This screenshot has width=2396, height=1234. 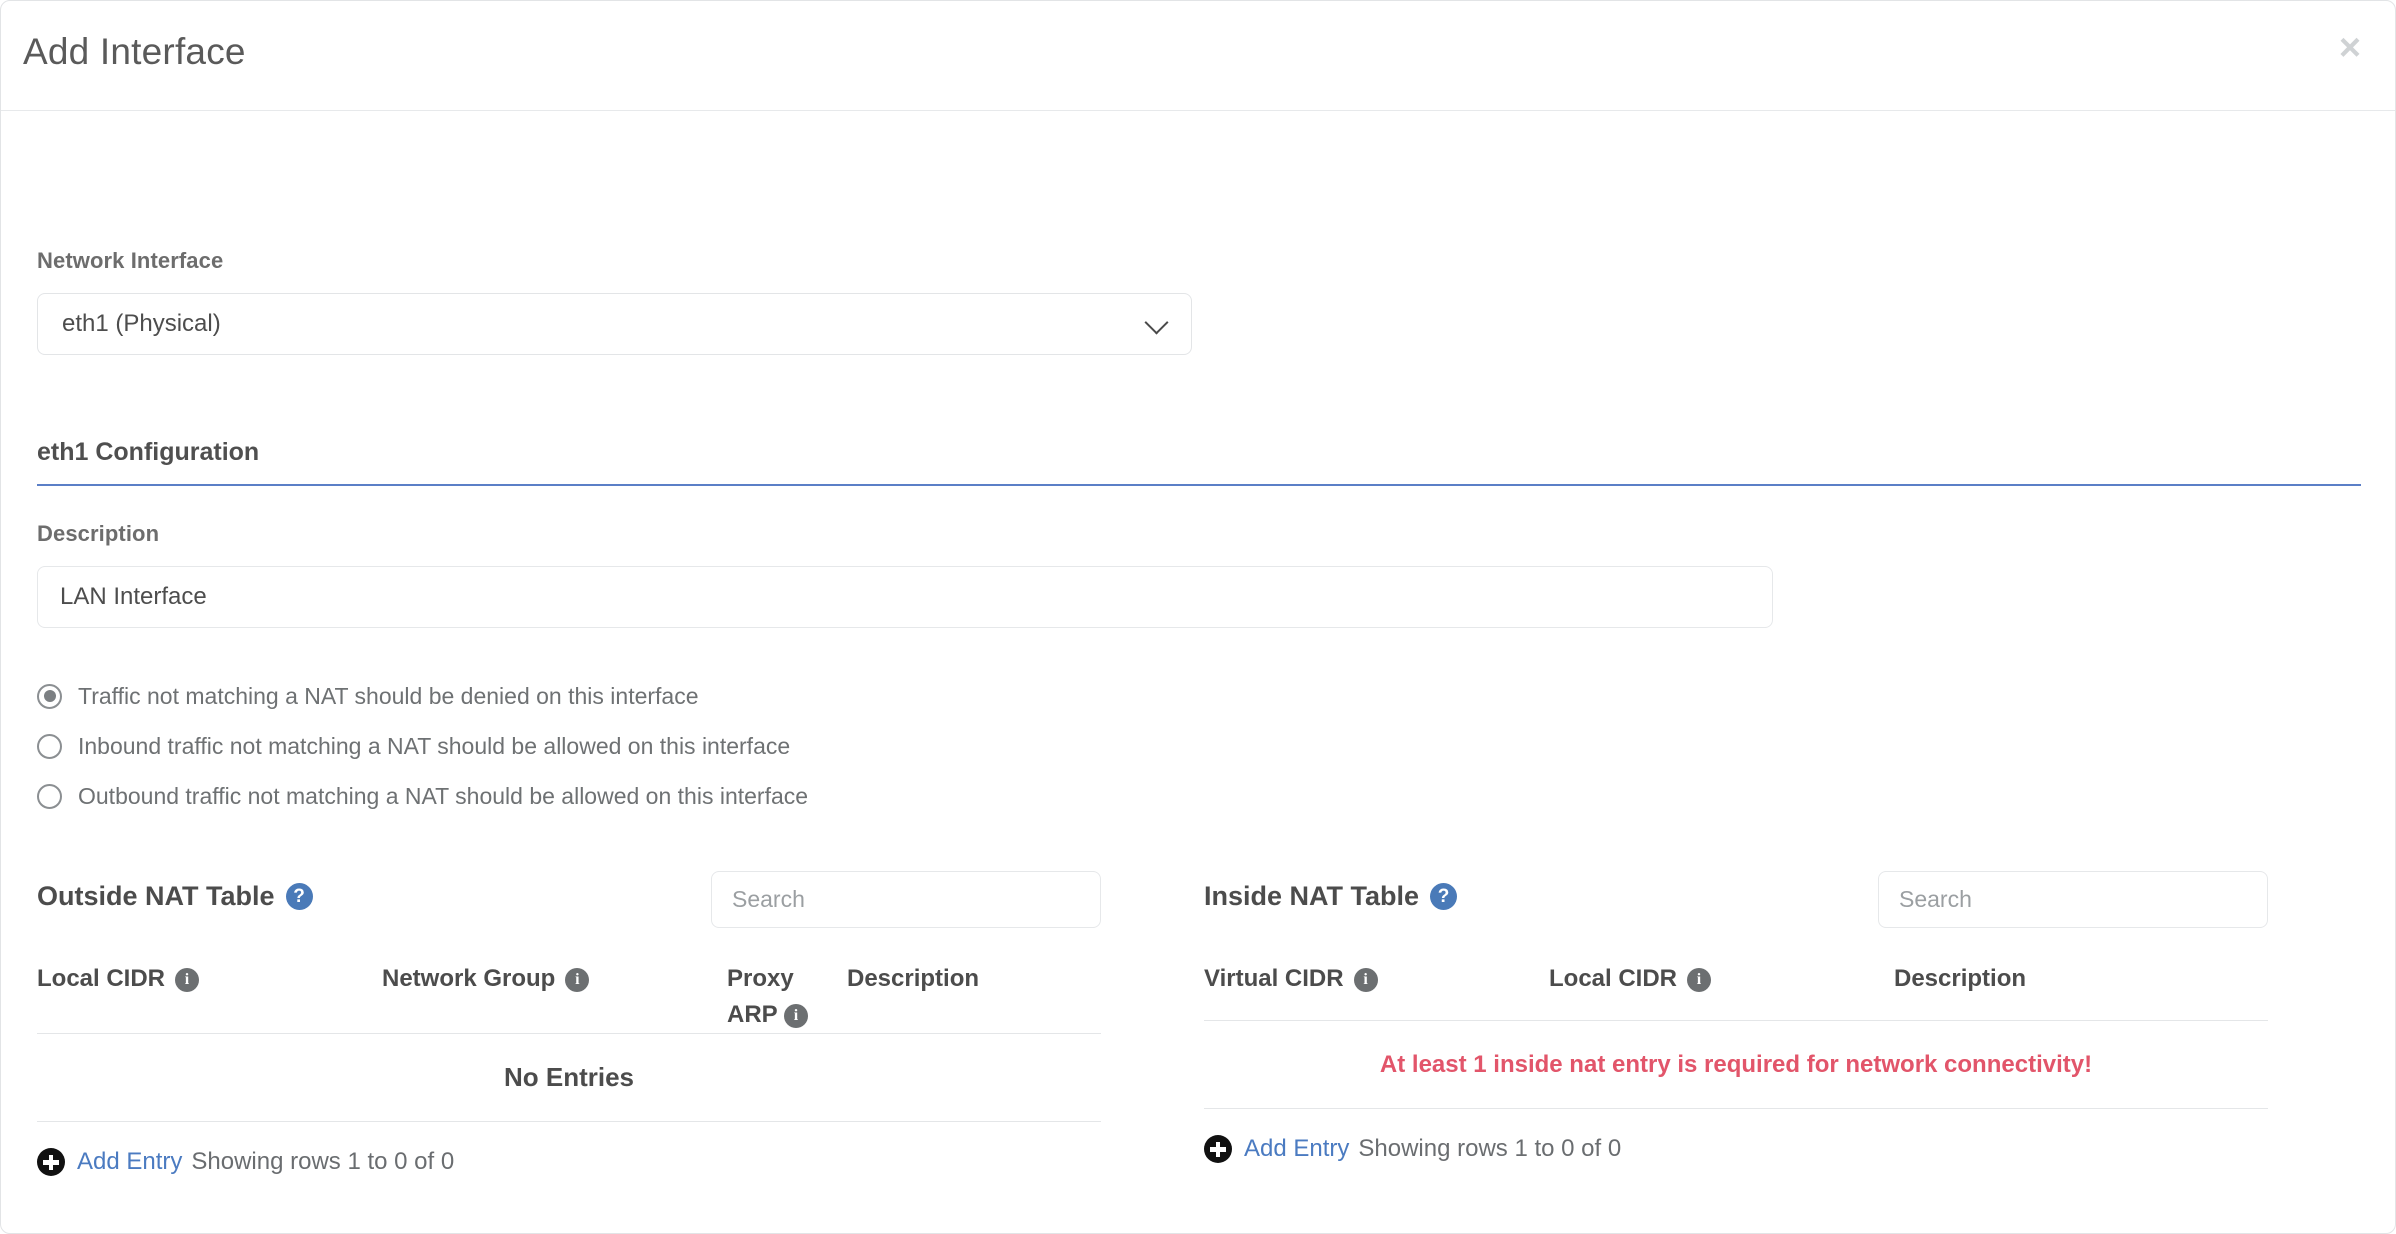 I want to click on column-header-proxy-arp: Proxy ARP i, so click(x=787, y=997).